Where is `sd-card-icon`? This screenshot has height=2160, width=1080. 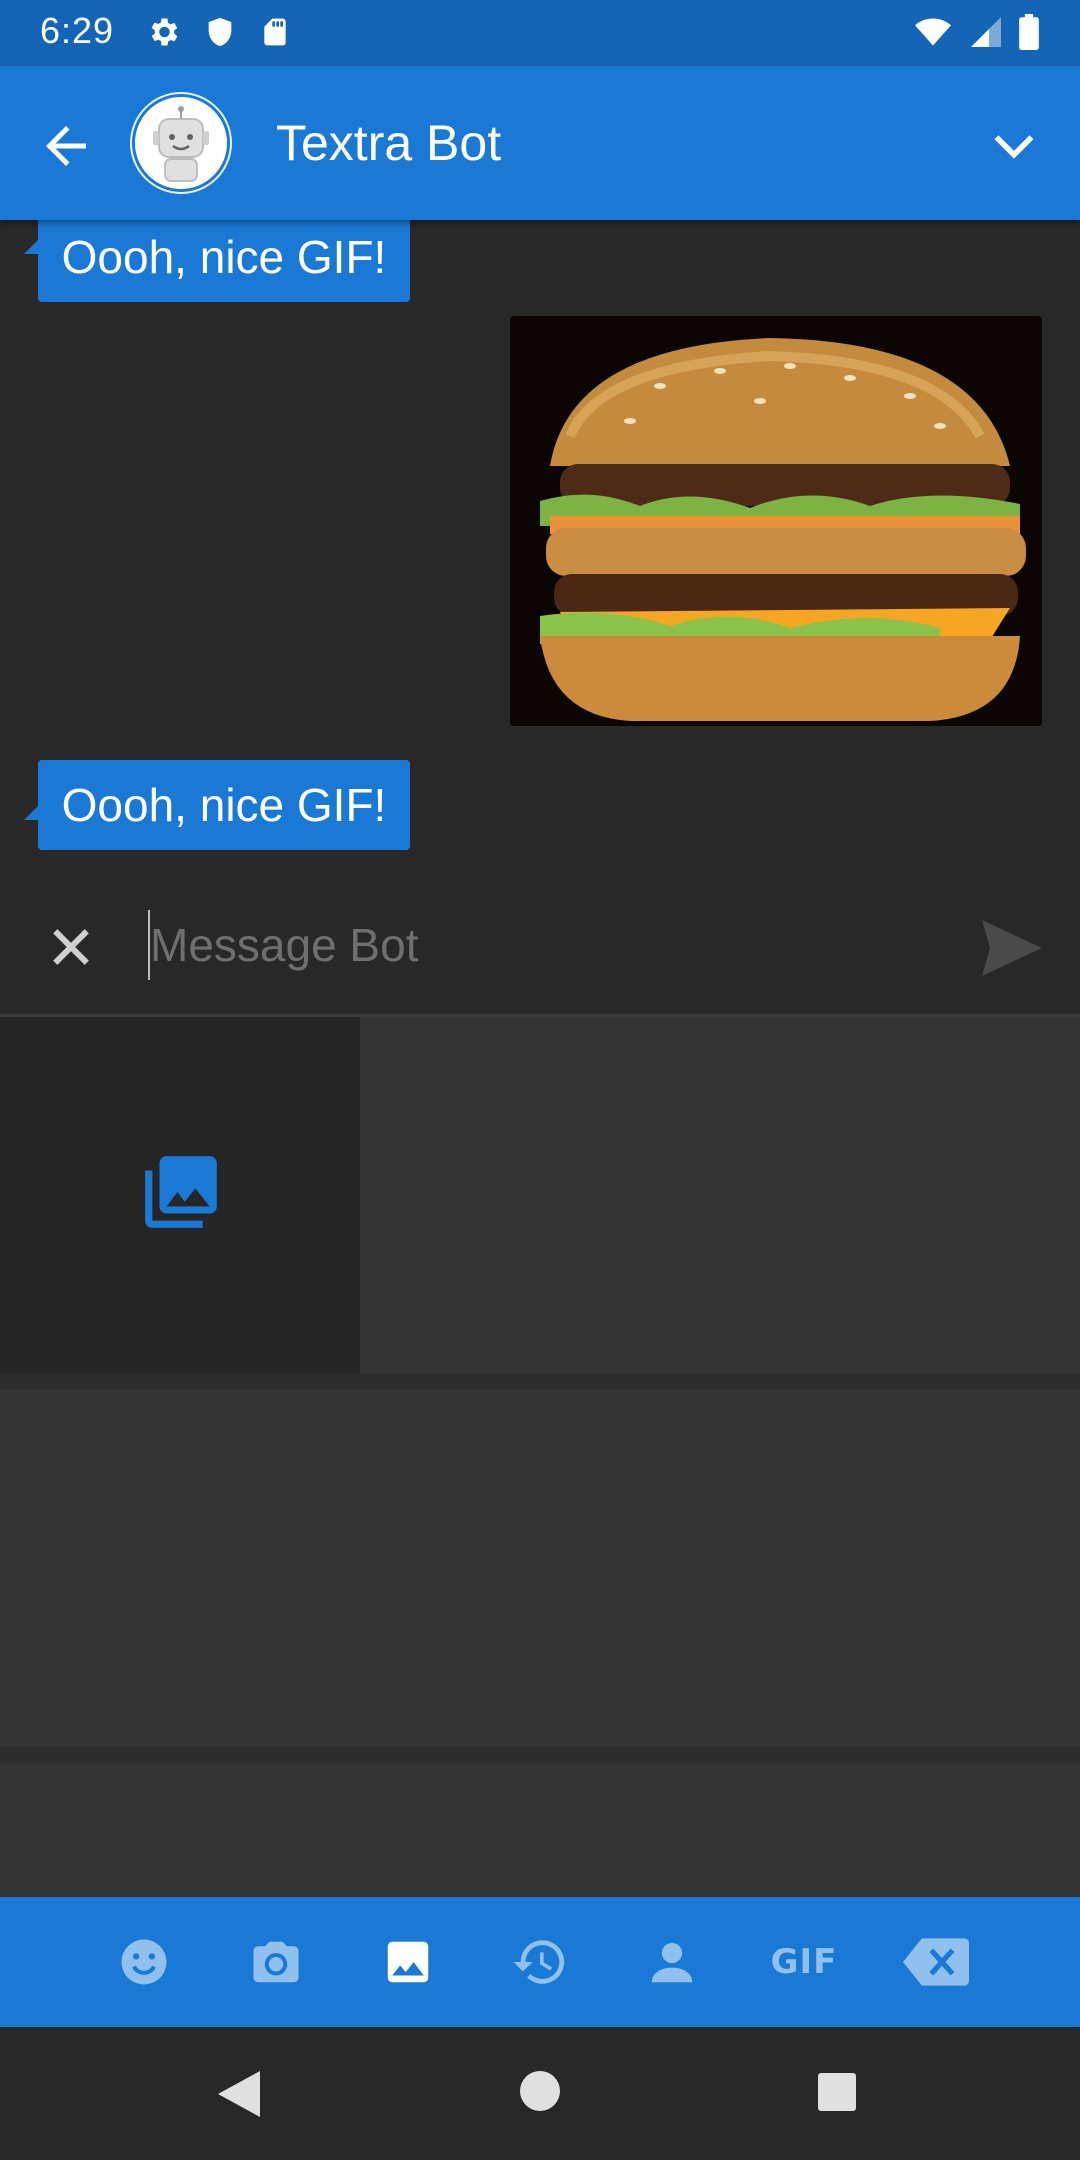 sd-card-icon is located at coordinates (275, 34).